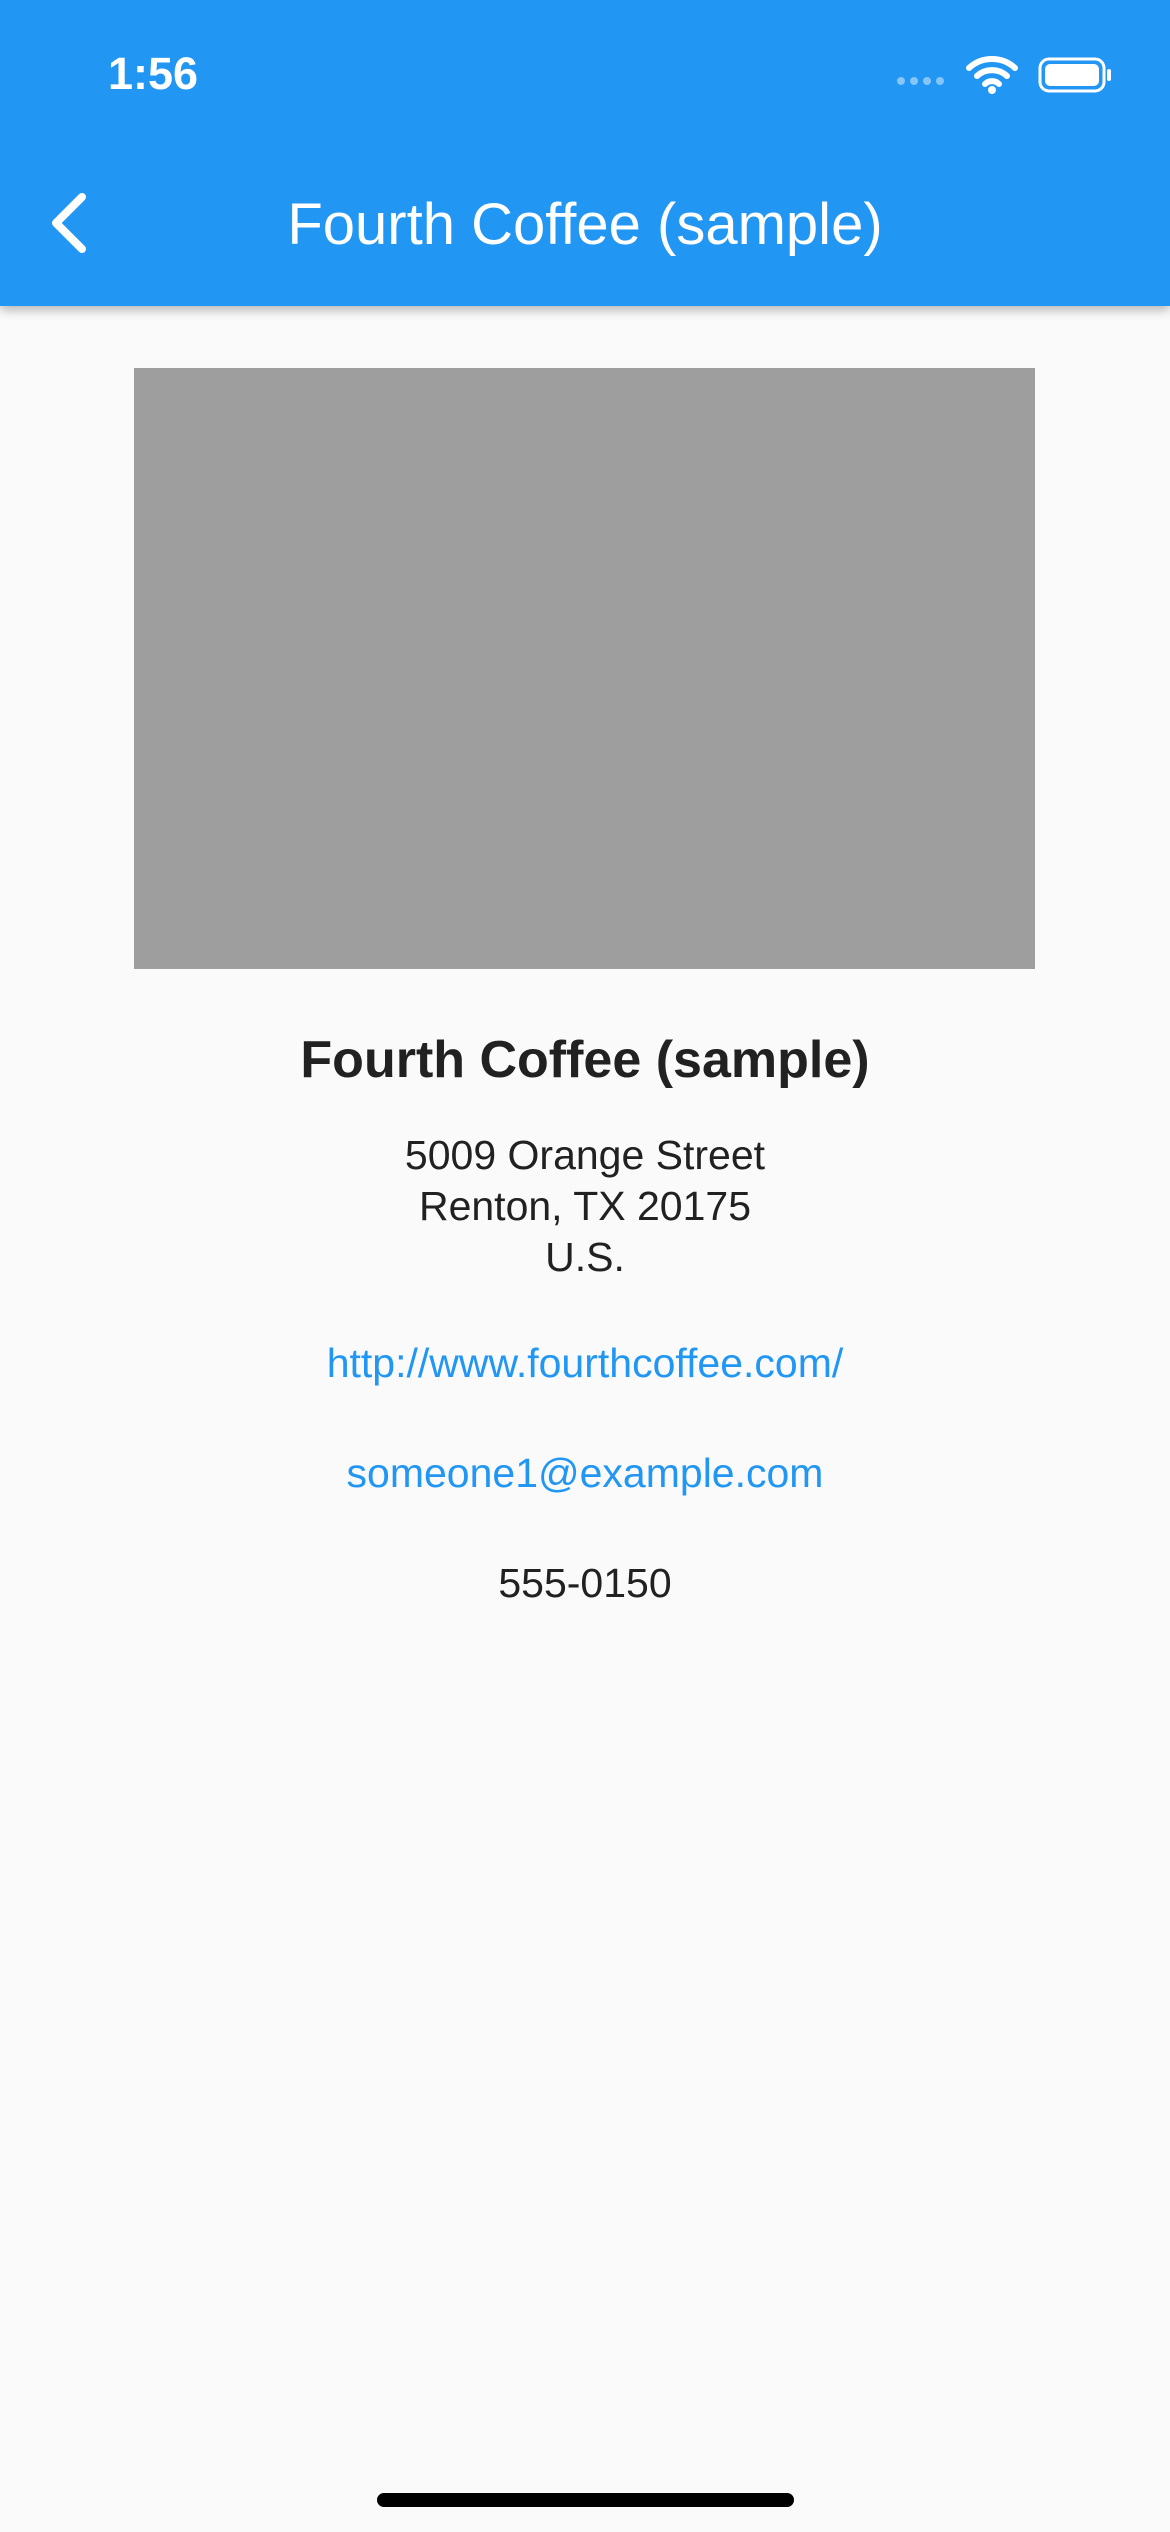 The width and height of the screenshot is (1170, 2532). I want to click on app-bar: 1:56 Fourth Coffee (sample), so click(585, 153).